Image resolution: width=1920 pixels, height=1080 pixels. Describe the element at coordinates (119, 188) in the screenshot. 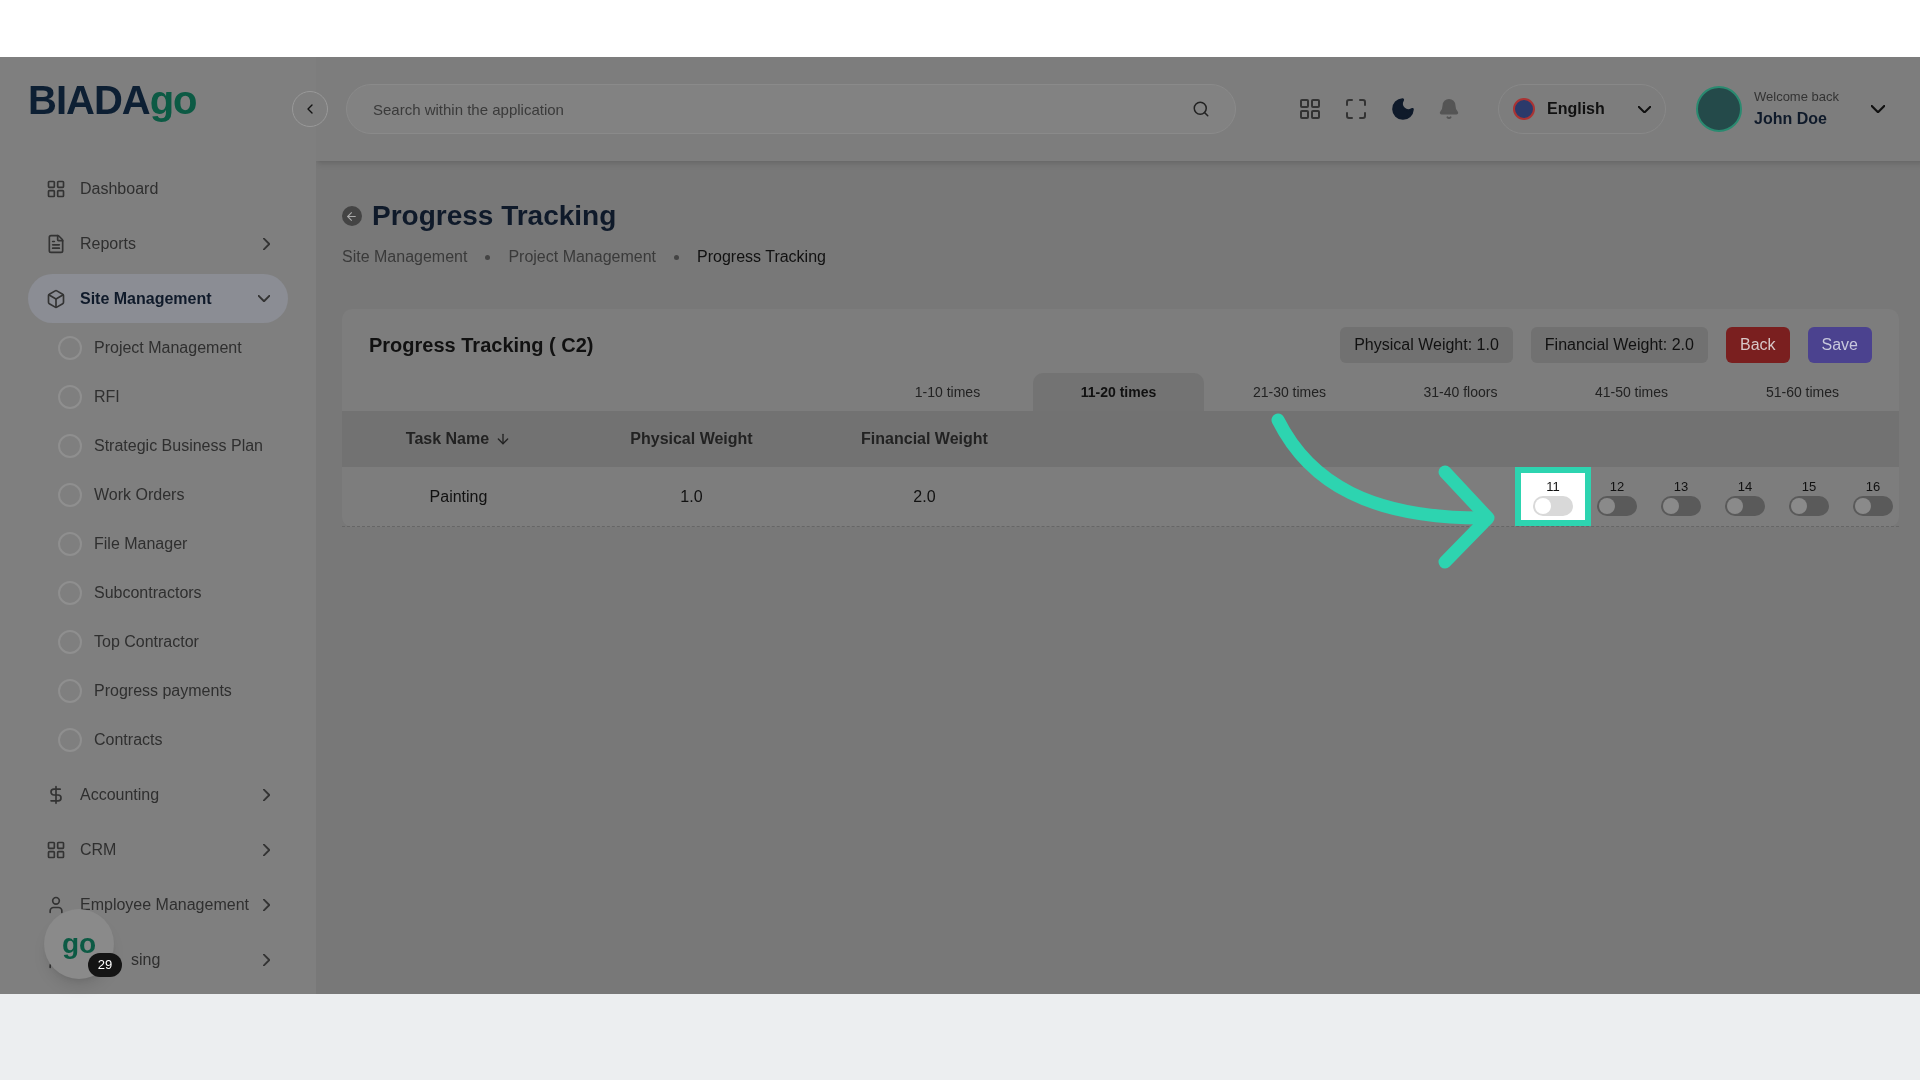

I see `sidebar-item: Dashboard` at that location.